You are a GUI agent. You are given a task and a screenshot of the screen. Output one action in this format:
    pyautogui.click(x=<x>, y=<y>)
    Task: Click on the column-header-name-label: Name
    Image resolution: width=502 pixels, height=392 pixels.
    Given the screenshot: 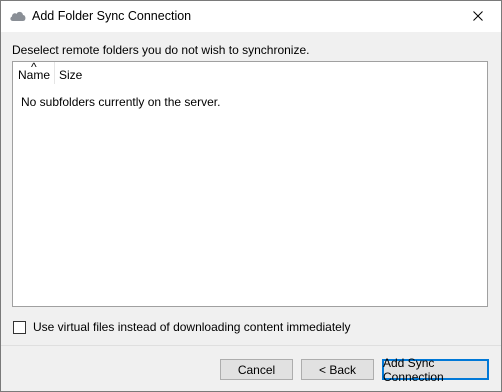 What is the action you would take?
    pyautogui.click(x=34, y=75)
    